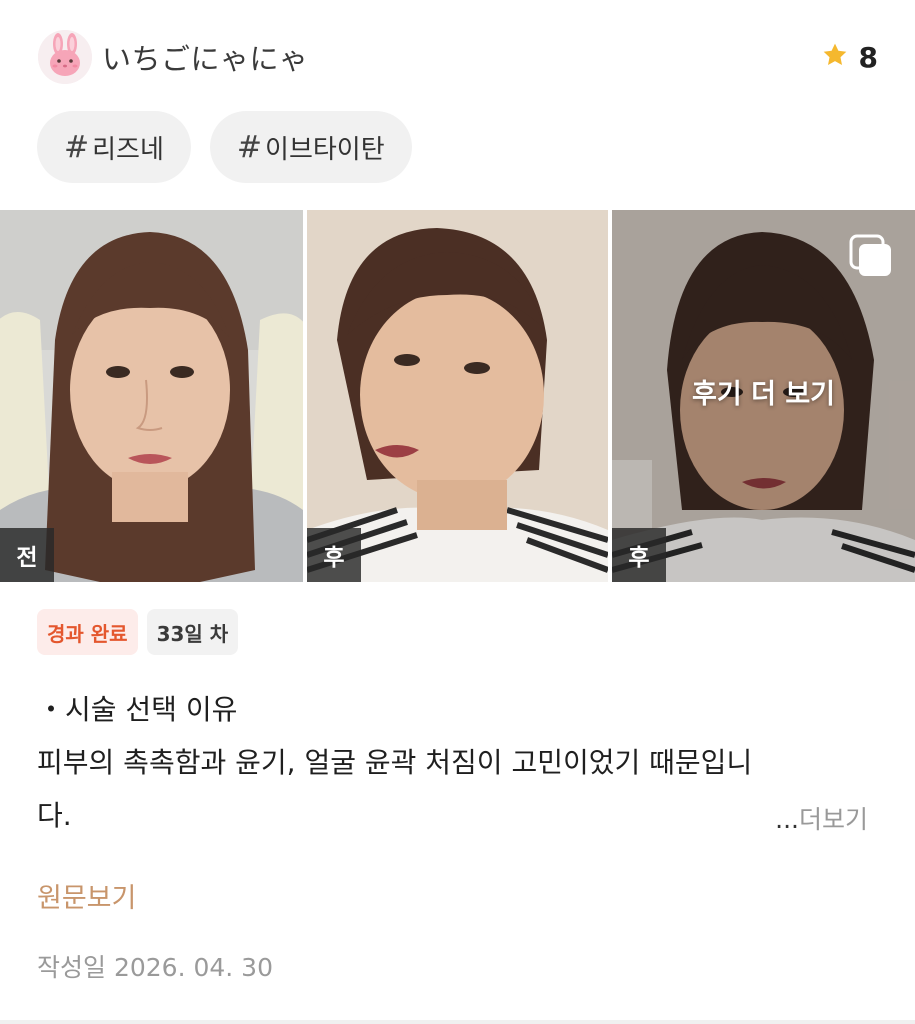 The width and height of the screenshot is (915, 1024). What do you see at coordinates (192, 632) in the screenshot?
I see `day-count-badge: 33일 차` at bounding box center [192, 632].